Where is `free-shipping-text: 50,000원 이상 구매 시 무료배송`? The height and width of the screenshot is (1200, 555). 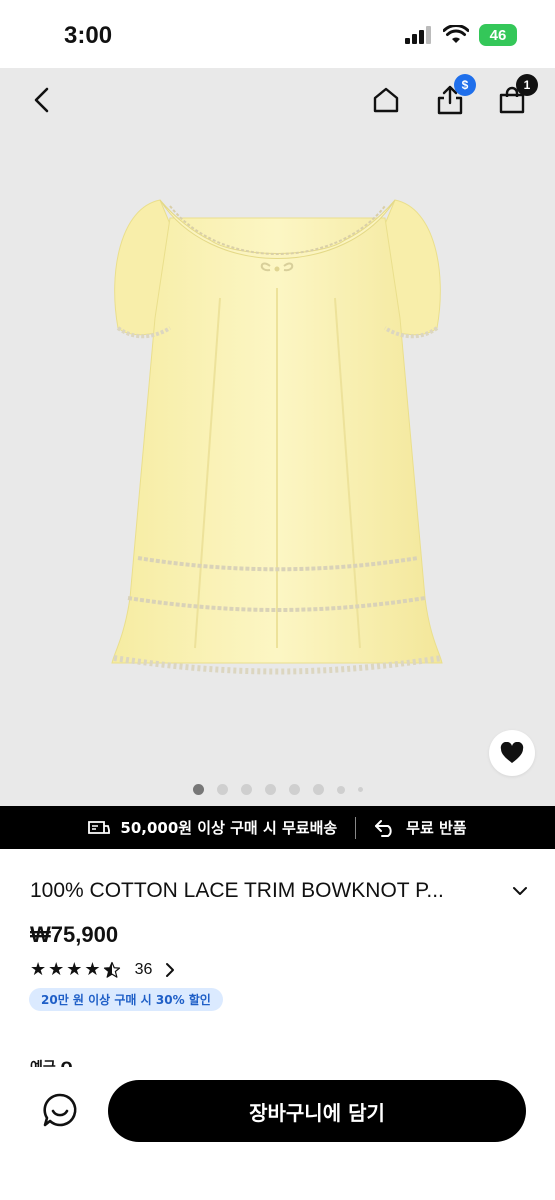
free-shipping-text: 50,000원 이상 구매 시 무료배송 is located at coordinates (229, 828).